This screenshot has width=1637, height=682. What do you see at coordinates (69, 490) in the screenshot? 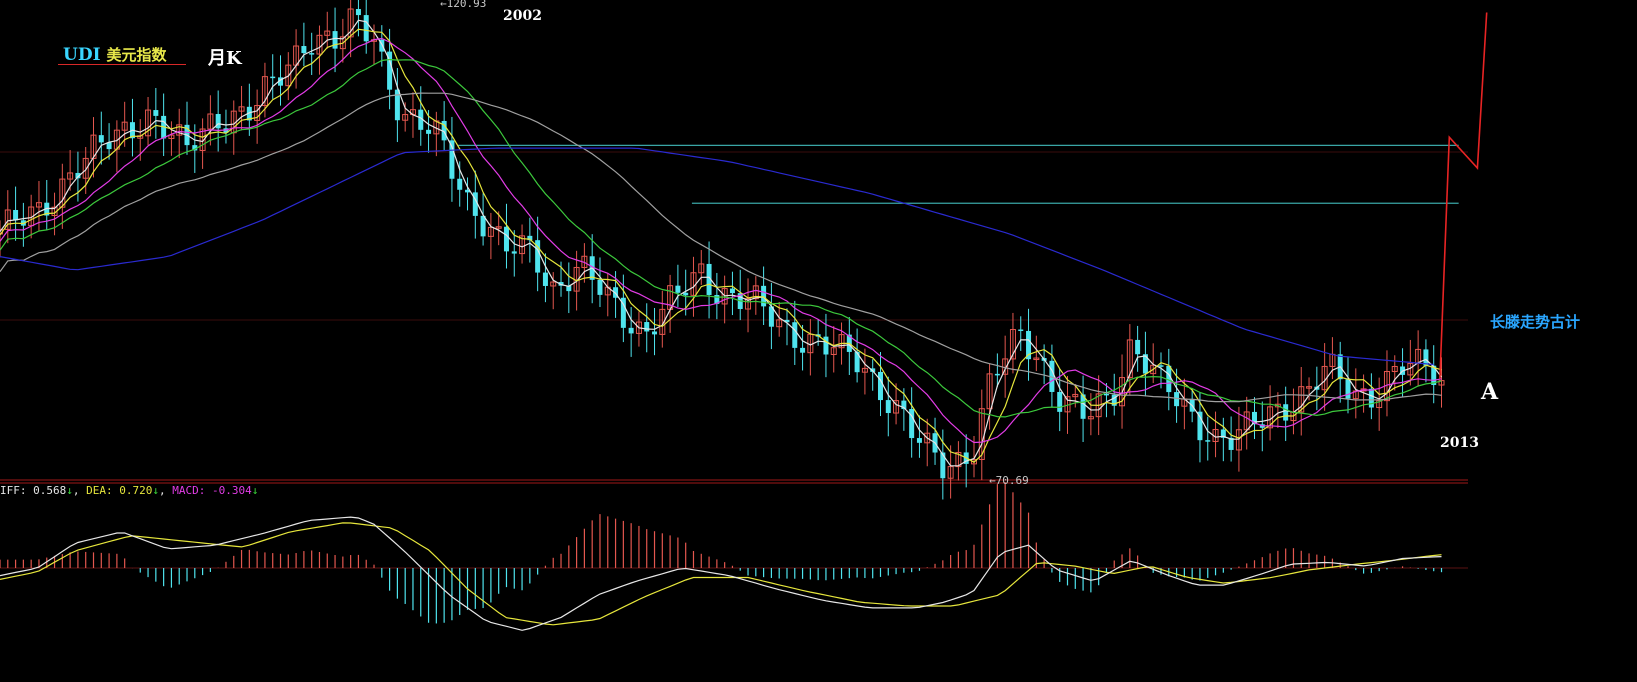
I see `diff-arrow: ↓` at bounding box center [69, 490].